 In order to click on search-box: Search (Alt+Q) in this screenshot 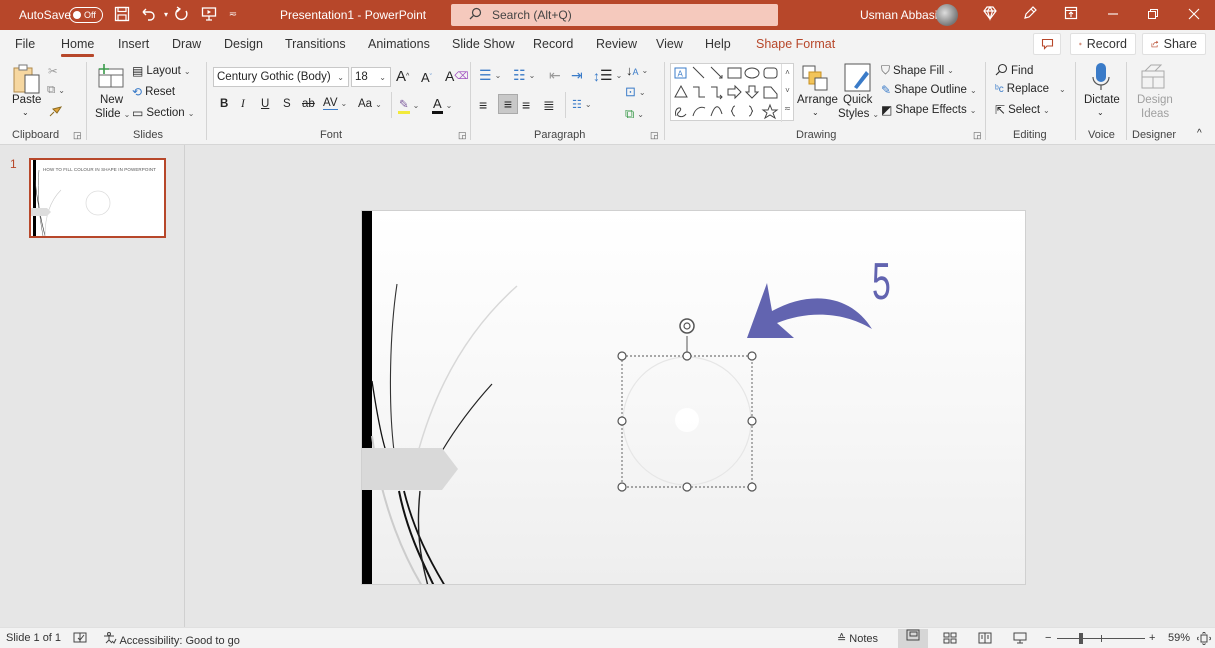, I will do `click(614, 15)`.